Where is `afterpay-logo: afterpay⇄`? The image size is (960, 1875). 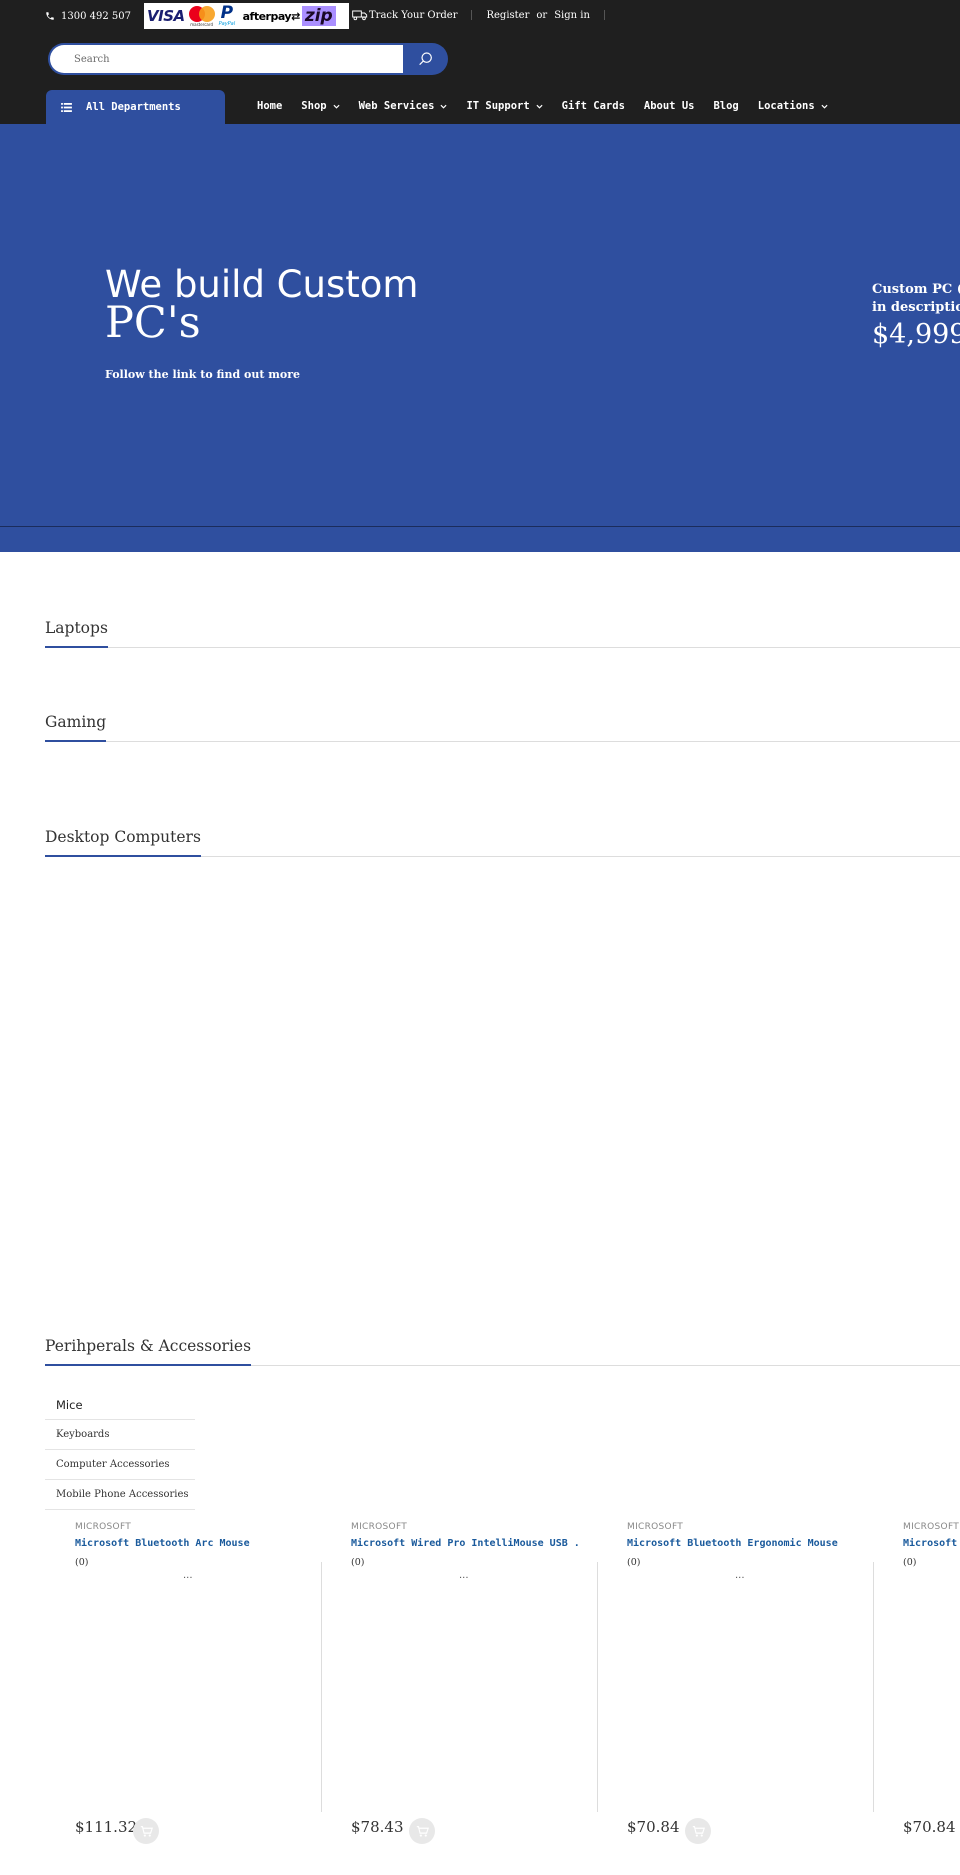
afterpay-logo: afterpay⇄ is located at coordinates (271, 16).